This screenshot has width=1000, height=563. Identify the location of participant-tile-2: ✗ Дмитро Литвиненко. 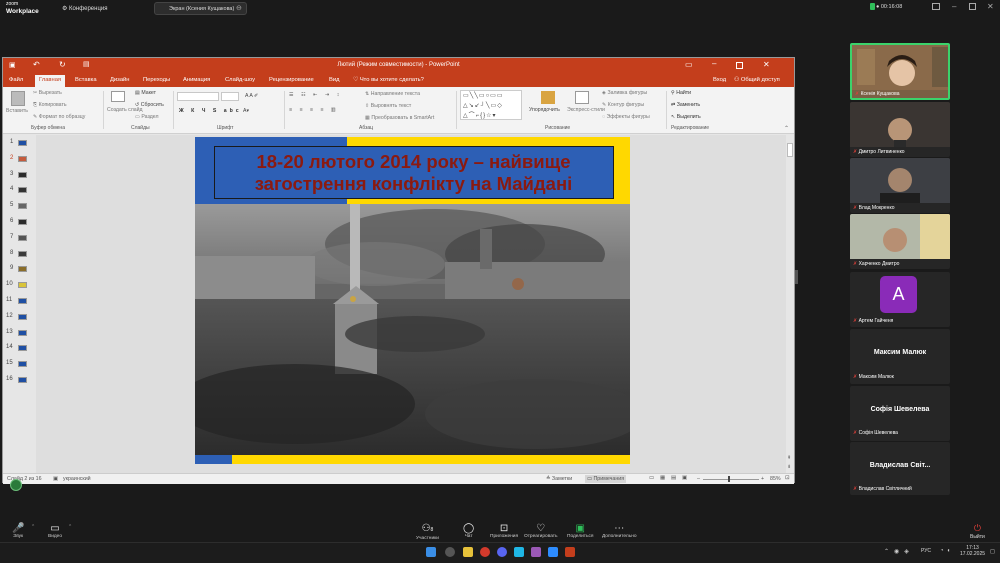
(900, 129).